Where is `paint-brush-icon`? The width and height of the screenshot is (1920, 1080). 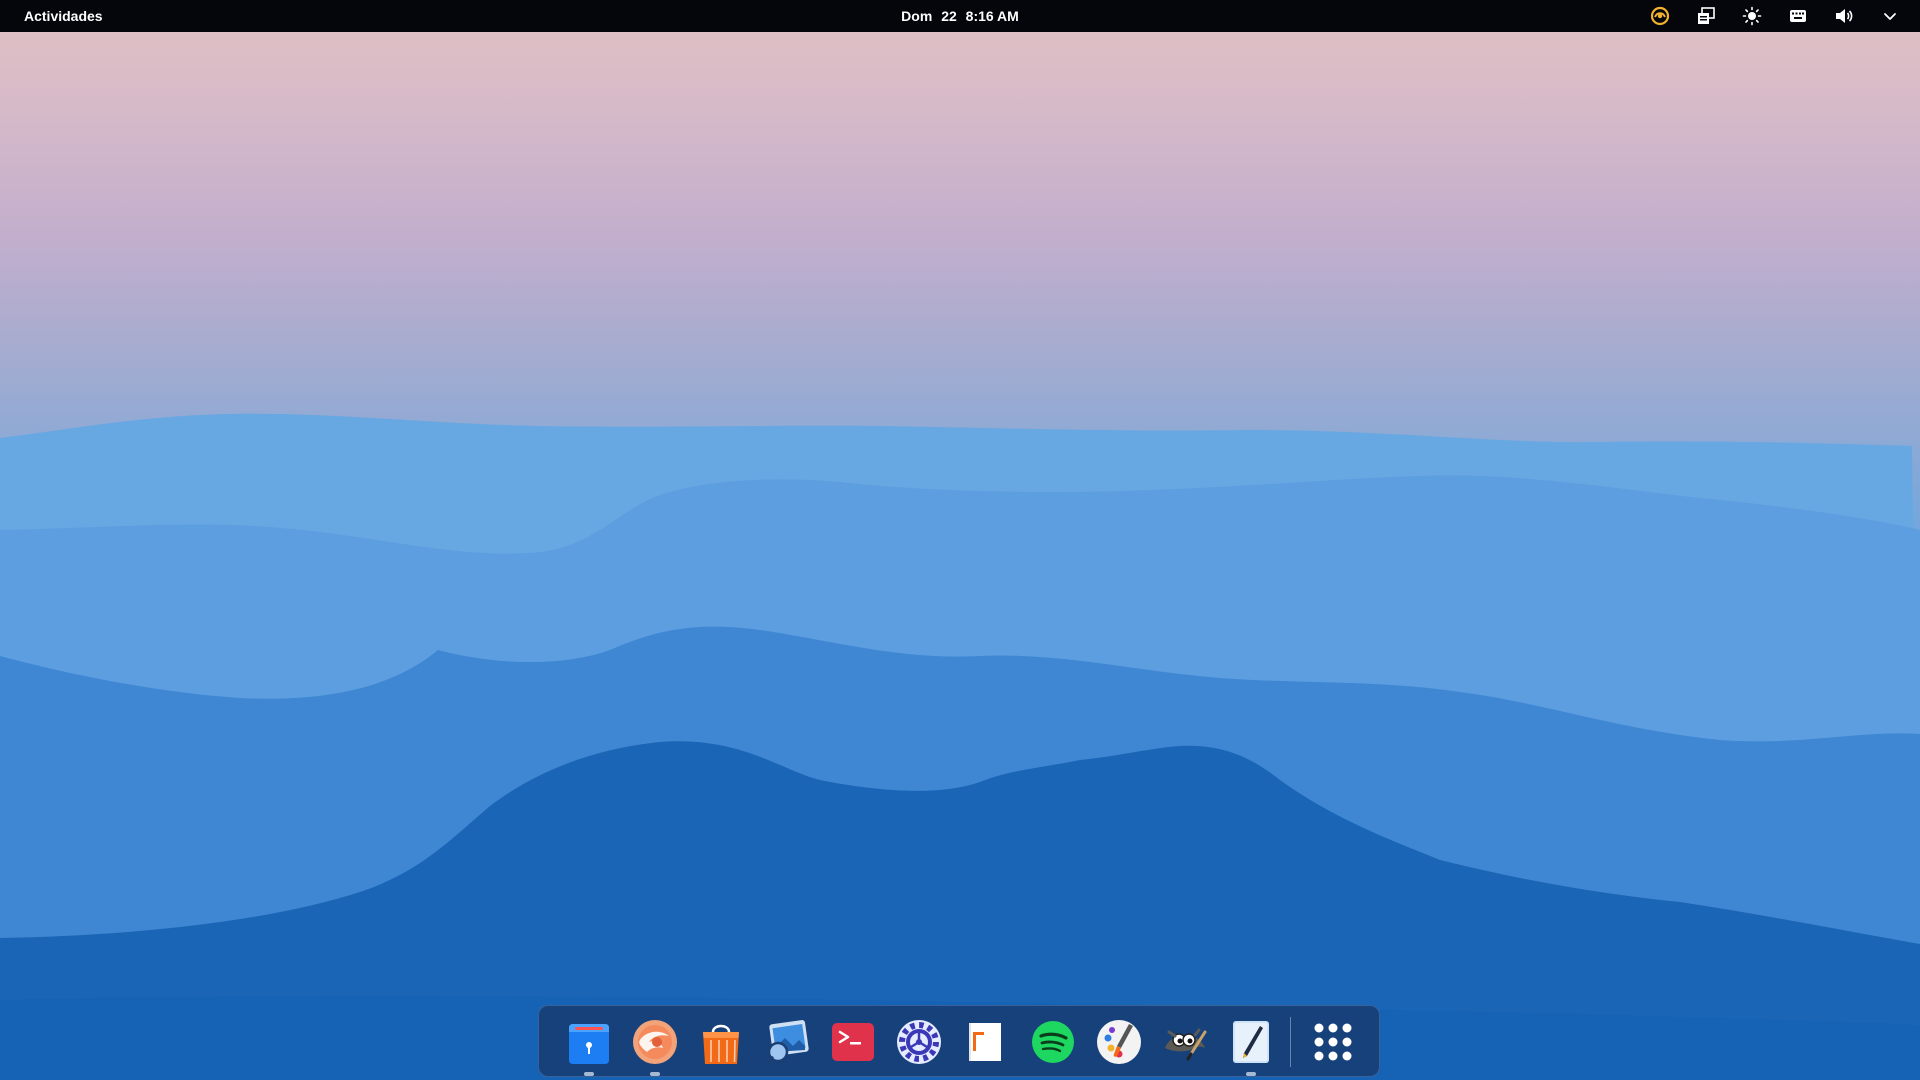
paint-brush-icon is located at coordinates (1119, 1042).